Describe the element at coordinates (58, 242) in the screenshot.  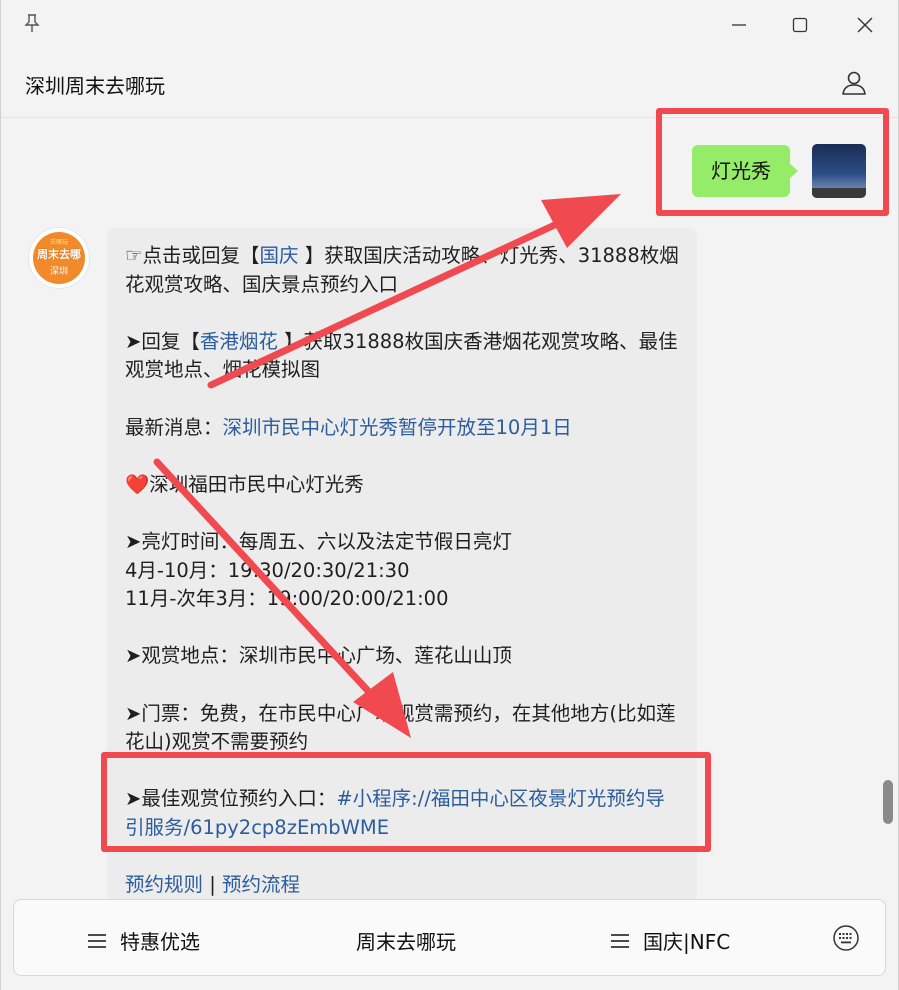
I see `bot-avatar-top-text: 去哪玩` at that location.